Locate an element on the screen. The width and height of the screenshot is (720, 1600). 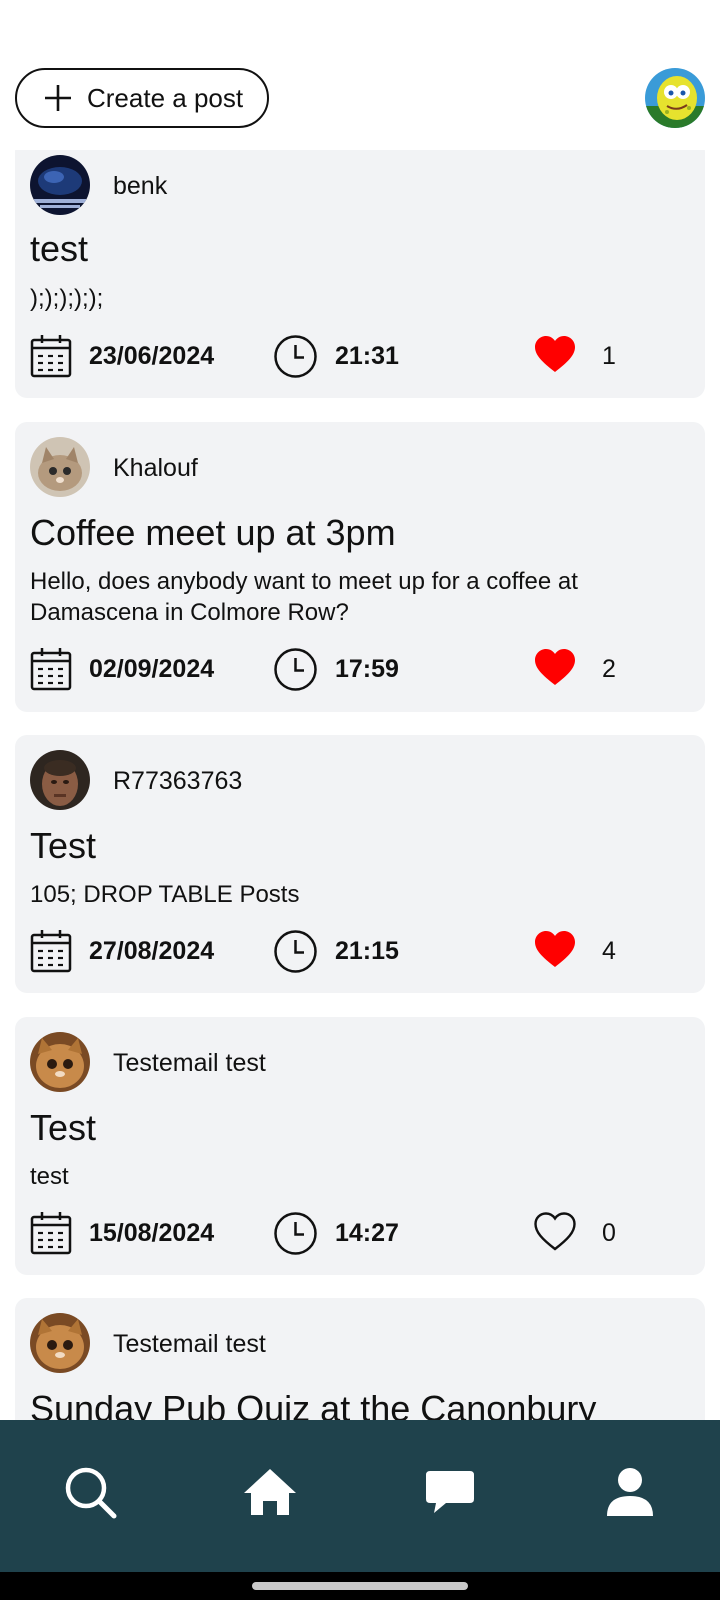
post-time: 21:15 is located at coordinates (367, 951).